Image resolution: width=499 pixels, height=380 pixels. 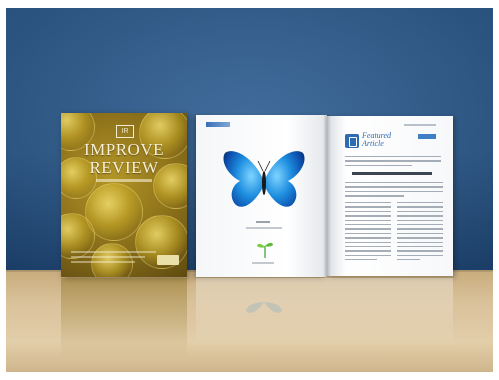 I want to click on publisher-logo, so click(x=218, y=124).